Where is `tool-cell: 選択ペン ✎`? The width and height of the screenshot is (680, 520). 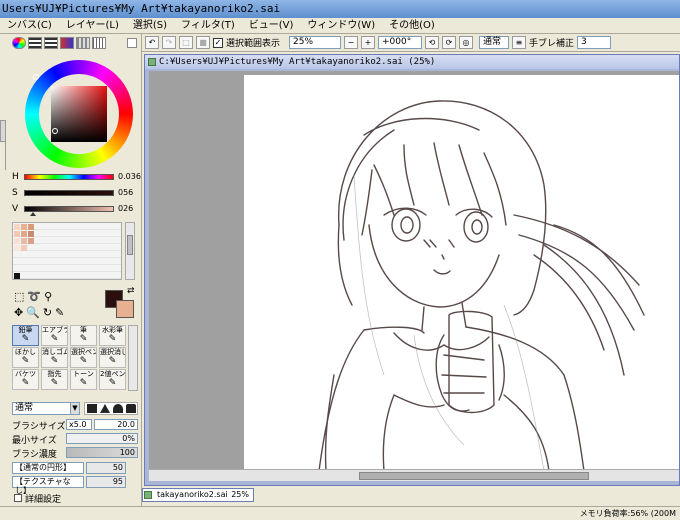 tool-cell: 選択ペン ✎ is located at coordinates (83, 357).